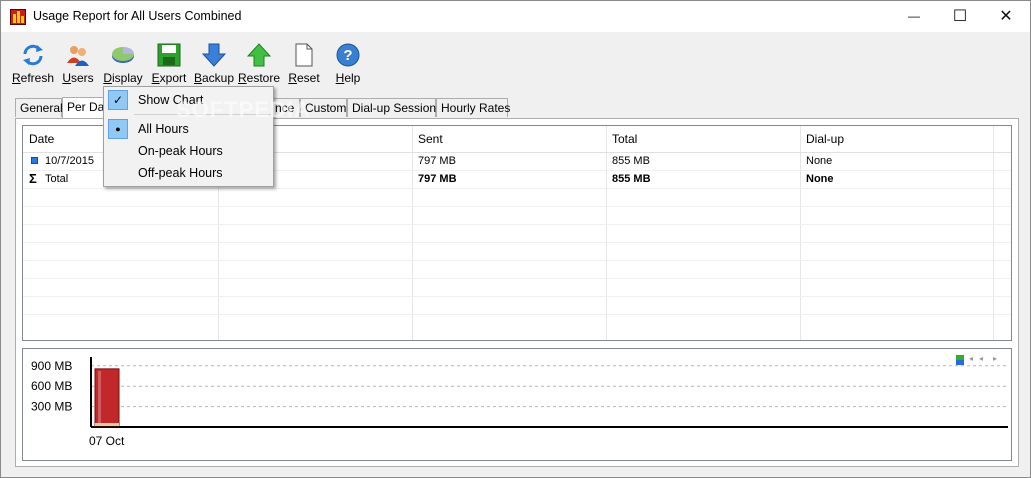 This screenshot has height=478, width=1031. Describe the element at coordinates (960, 360) in the screenshot. I see `chart-legend-icon` at that location.